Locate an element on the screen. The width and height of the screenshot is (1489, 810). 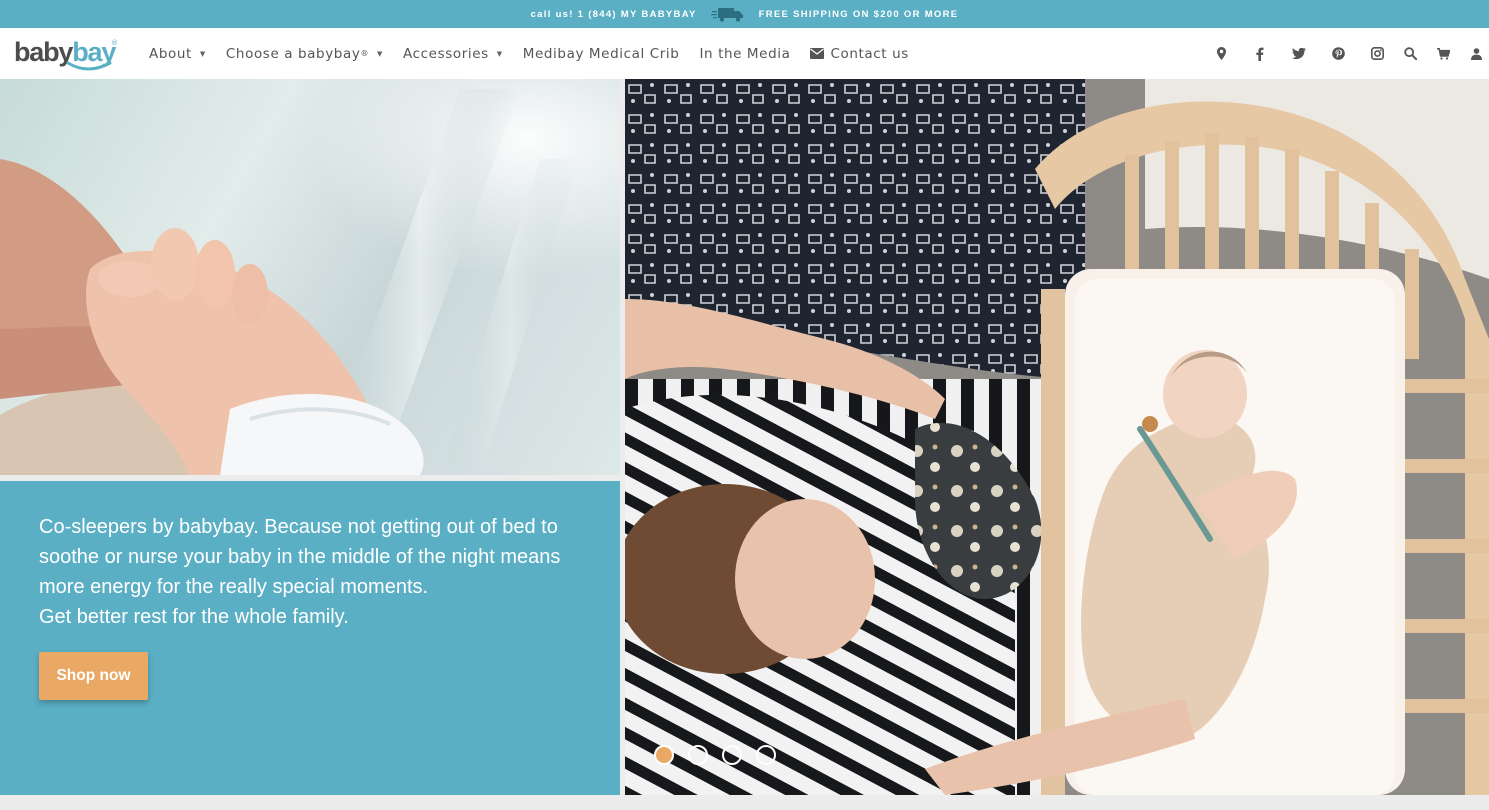
call-us-text: call us! 1 (844) MY BABYBAY is located at coordinates (614, 14).